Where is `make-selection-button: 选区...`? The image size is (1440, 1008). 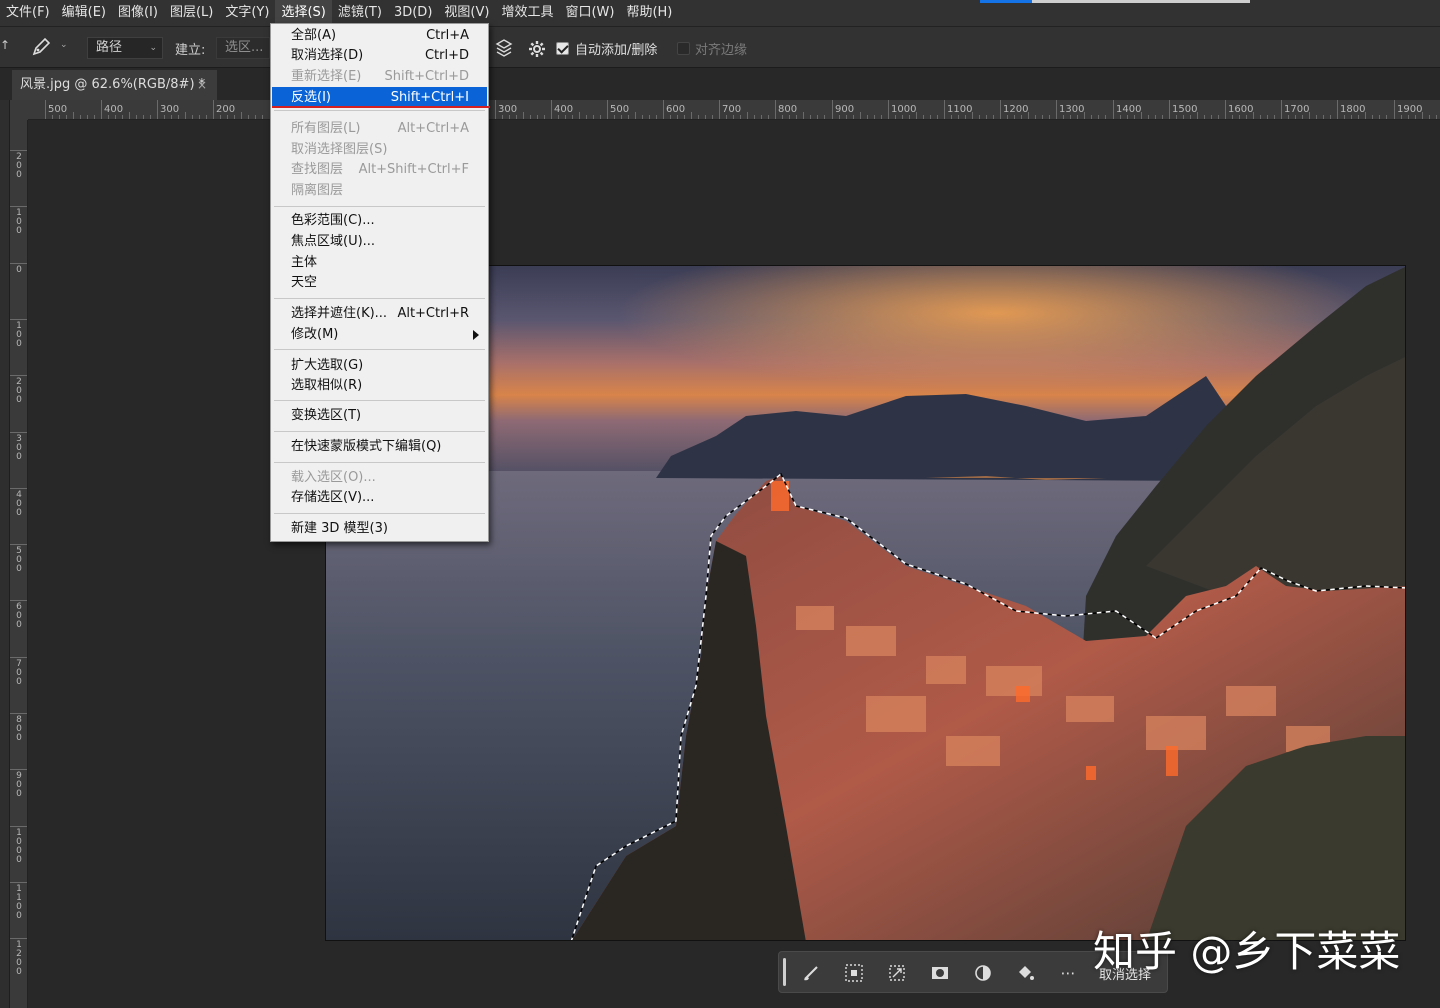 make-selection-button: 选区... is located at coordinates (243, 48).